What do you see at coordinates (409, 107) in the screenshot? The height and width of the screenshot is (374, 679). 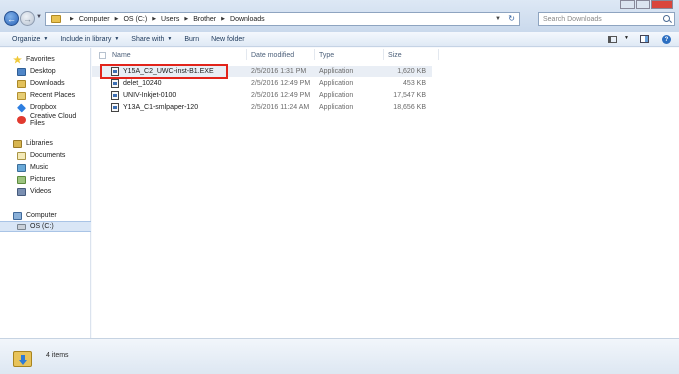 I see `file-size: 18,656 KB` at bounding box center [409, 107].